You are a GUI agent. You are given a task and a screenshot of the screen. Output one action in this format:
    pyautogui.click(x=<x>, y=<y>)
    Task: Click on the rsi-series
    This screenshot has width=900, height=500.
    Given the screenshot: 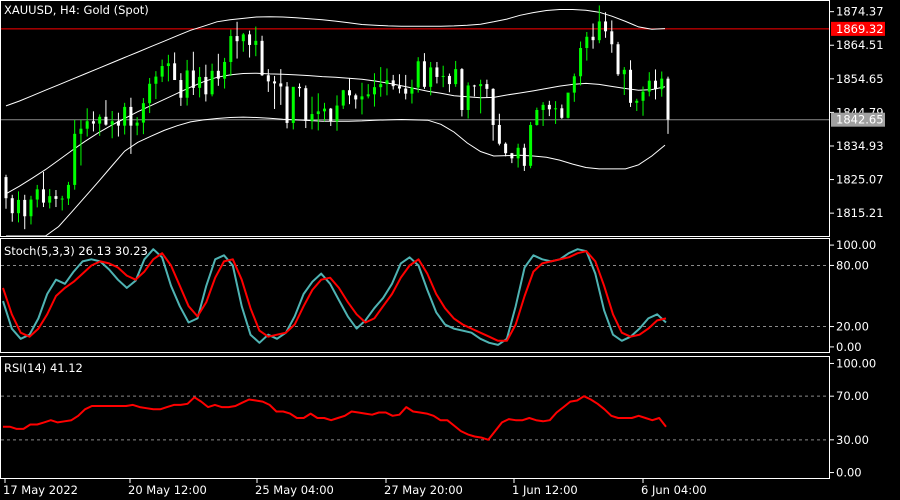 What is the action you would take?
    pyautogui.click(x=335, y=418)
    